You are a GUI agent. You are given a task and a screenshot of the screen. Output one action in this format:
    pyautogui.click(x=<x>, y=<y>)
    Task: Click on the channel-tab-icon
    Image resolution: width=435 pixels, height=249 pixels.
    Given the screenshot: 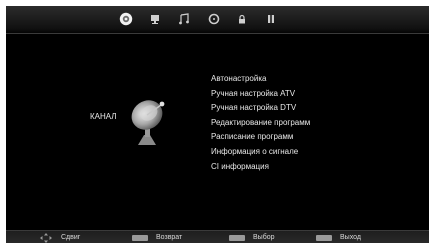 What is the action you would take?
    pyautogui.click(x=126, y=19)
    